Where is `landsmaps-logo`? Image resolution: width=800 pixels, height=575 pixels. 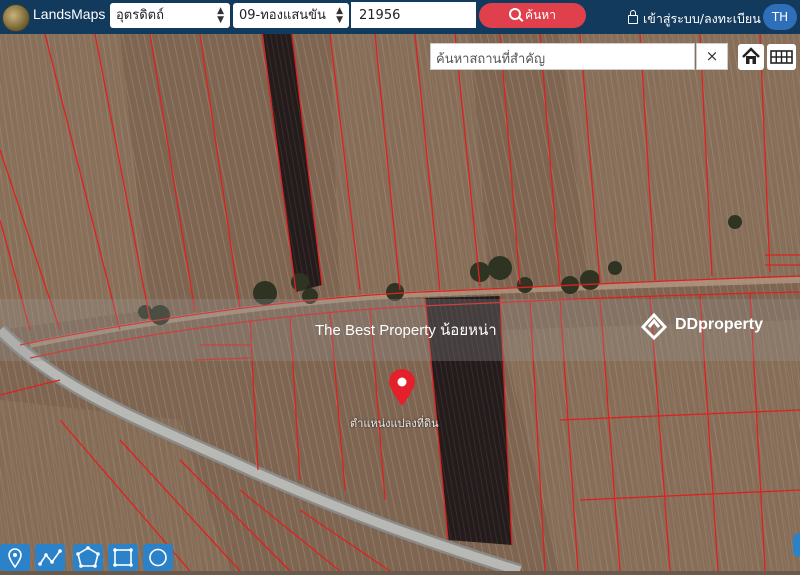
landsmaps-logo is located at coordinates (16, 18).